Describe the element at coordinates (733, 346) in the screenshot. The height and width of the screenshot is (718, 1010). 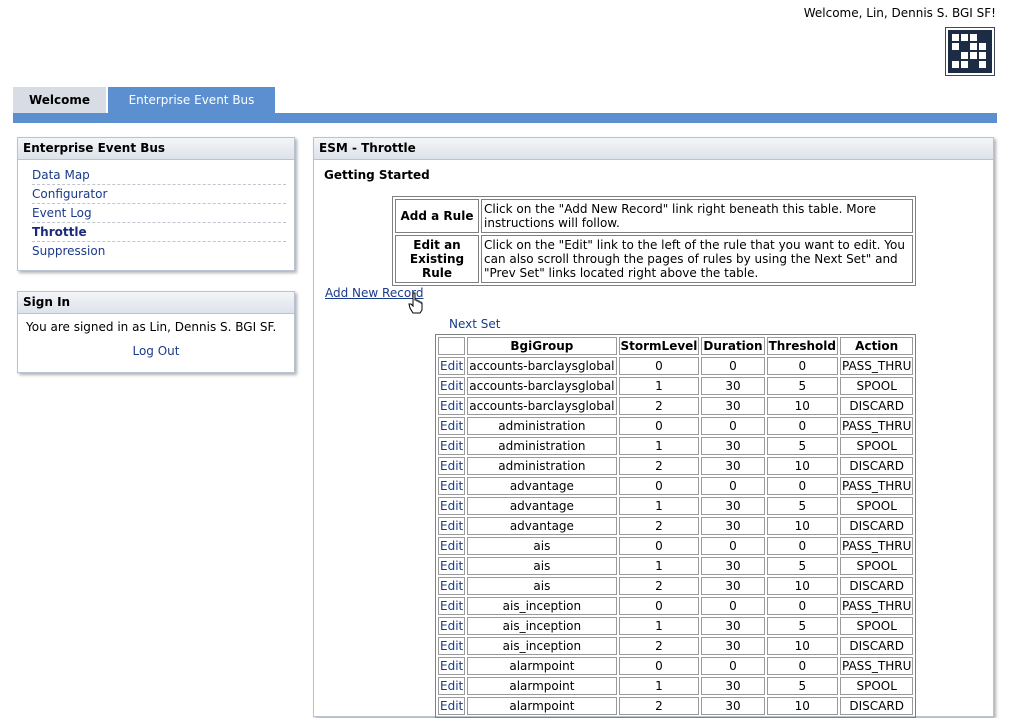
I see `column-header-duration: Duration` at that location.